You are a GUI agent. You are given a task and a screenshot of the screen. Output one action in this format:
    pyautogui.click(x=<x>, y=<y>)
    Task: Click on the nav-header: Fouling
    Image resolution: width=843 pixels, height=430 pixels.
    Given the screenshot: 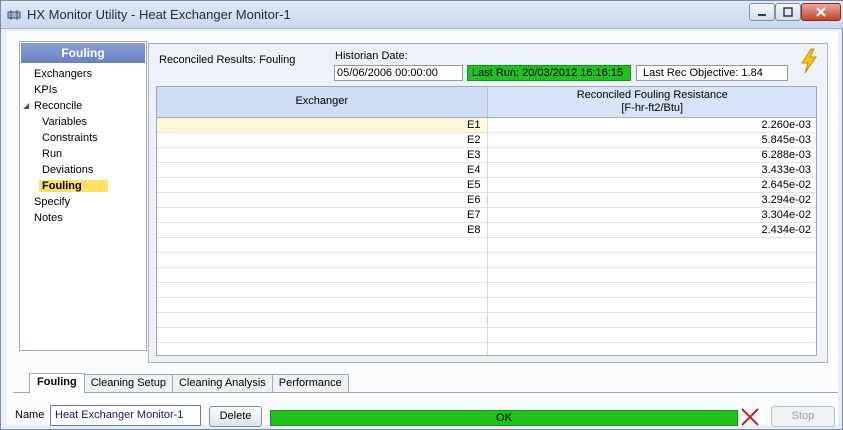 What is the action you would take?
    pyautogui.click(x=83, y=53)
    